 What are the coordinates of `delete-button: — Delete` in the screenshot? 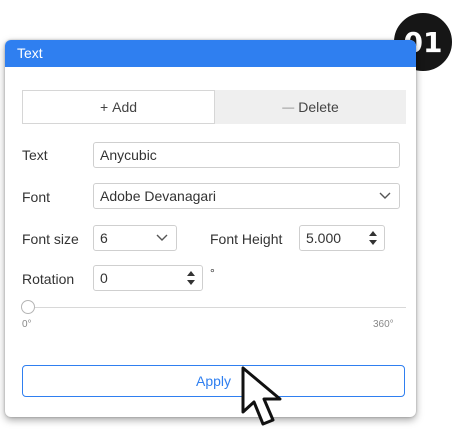 It's located at (310, 107).